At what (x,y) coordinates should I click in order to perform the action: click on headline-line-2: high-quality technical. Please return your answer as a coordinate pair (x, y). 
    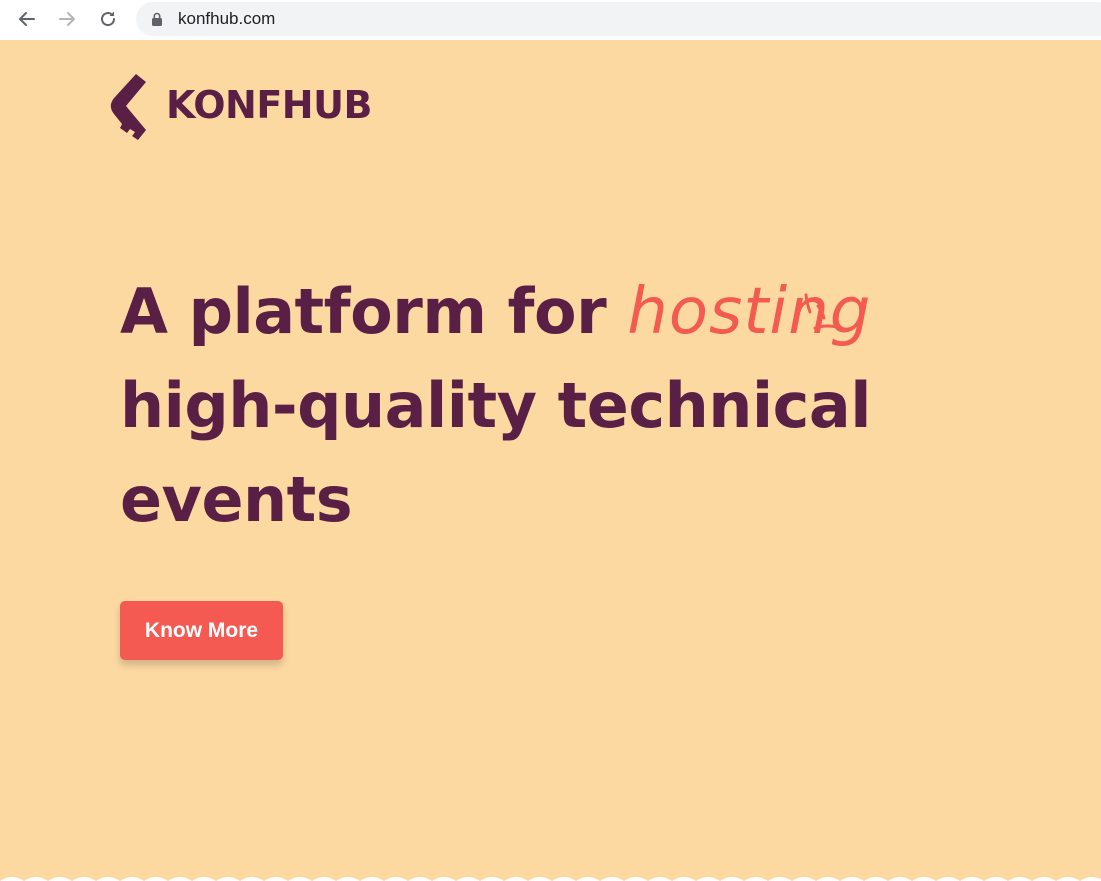
    Looking at the image, I should click on (495, 405).